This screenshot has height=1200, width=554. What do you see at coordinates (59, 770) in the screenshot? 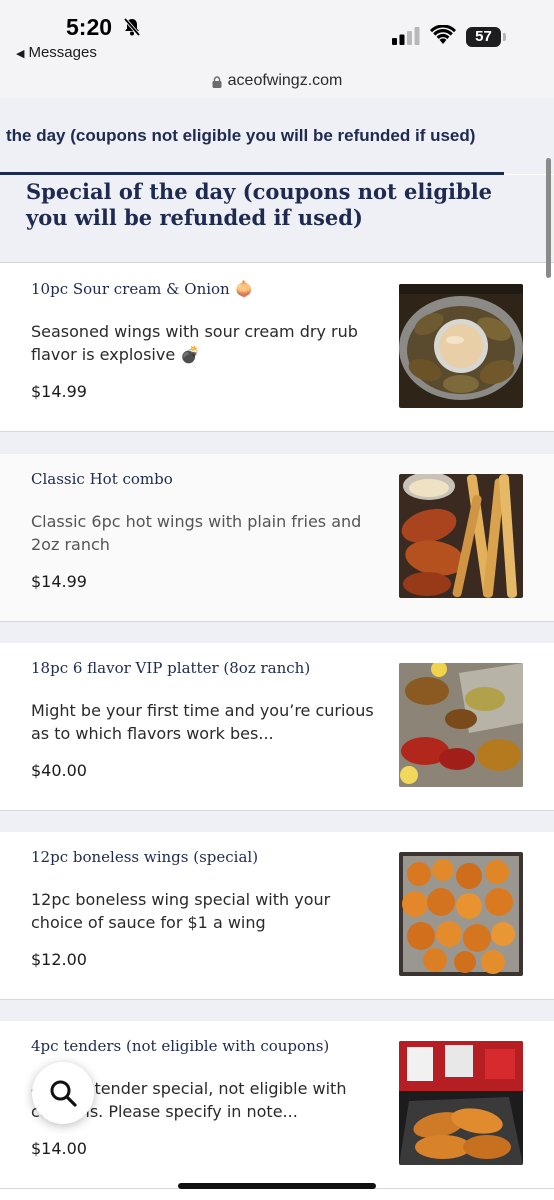
I see `item-price: $40.00` at bounding box center [59, 770].